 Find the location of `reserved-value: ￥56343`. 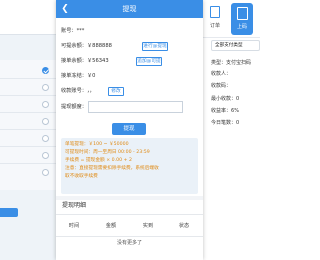

reserved-value: ￥56343 is located at coordinates (97, 61).